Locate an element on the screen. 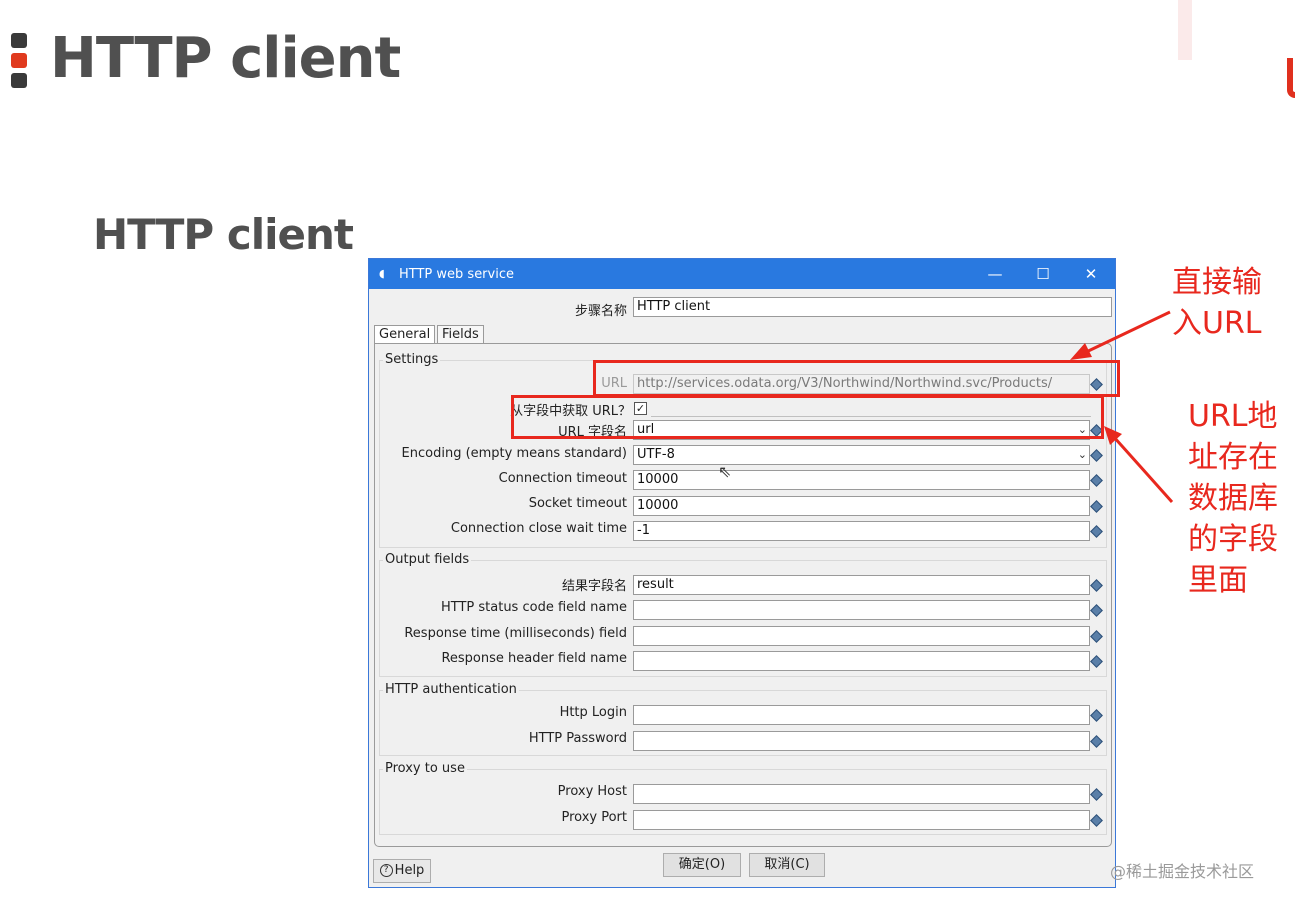 The width and height of the screenshot is (1295, 904). ok-button: 确定(O) is located at coordinates (702, 865).